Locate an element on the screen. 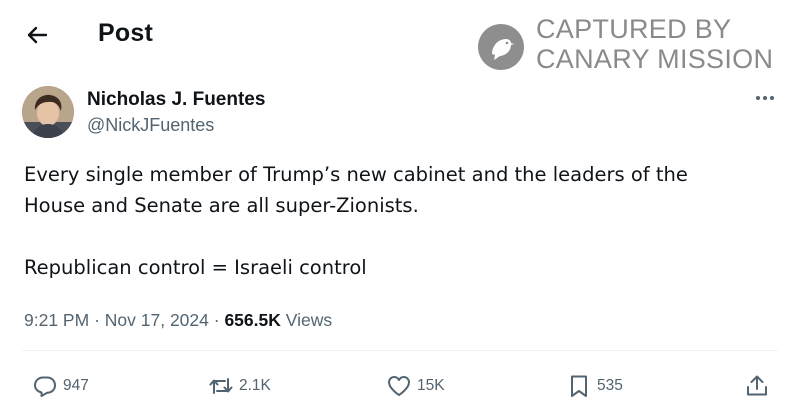  post-date: Nov 17, 2024 is located at coordinates (157, 320).